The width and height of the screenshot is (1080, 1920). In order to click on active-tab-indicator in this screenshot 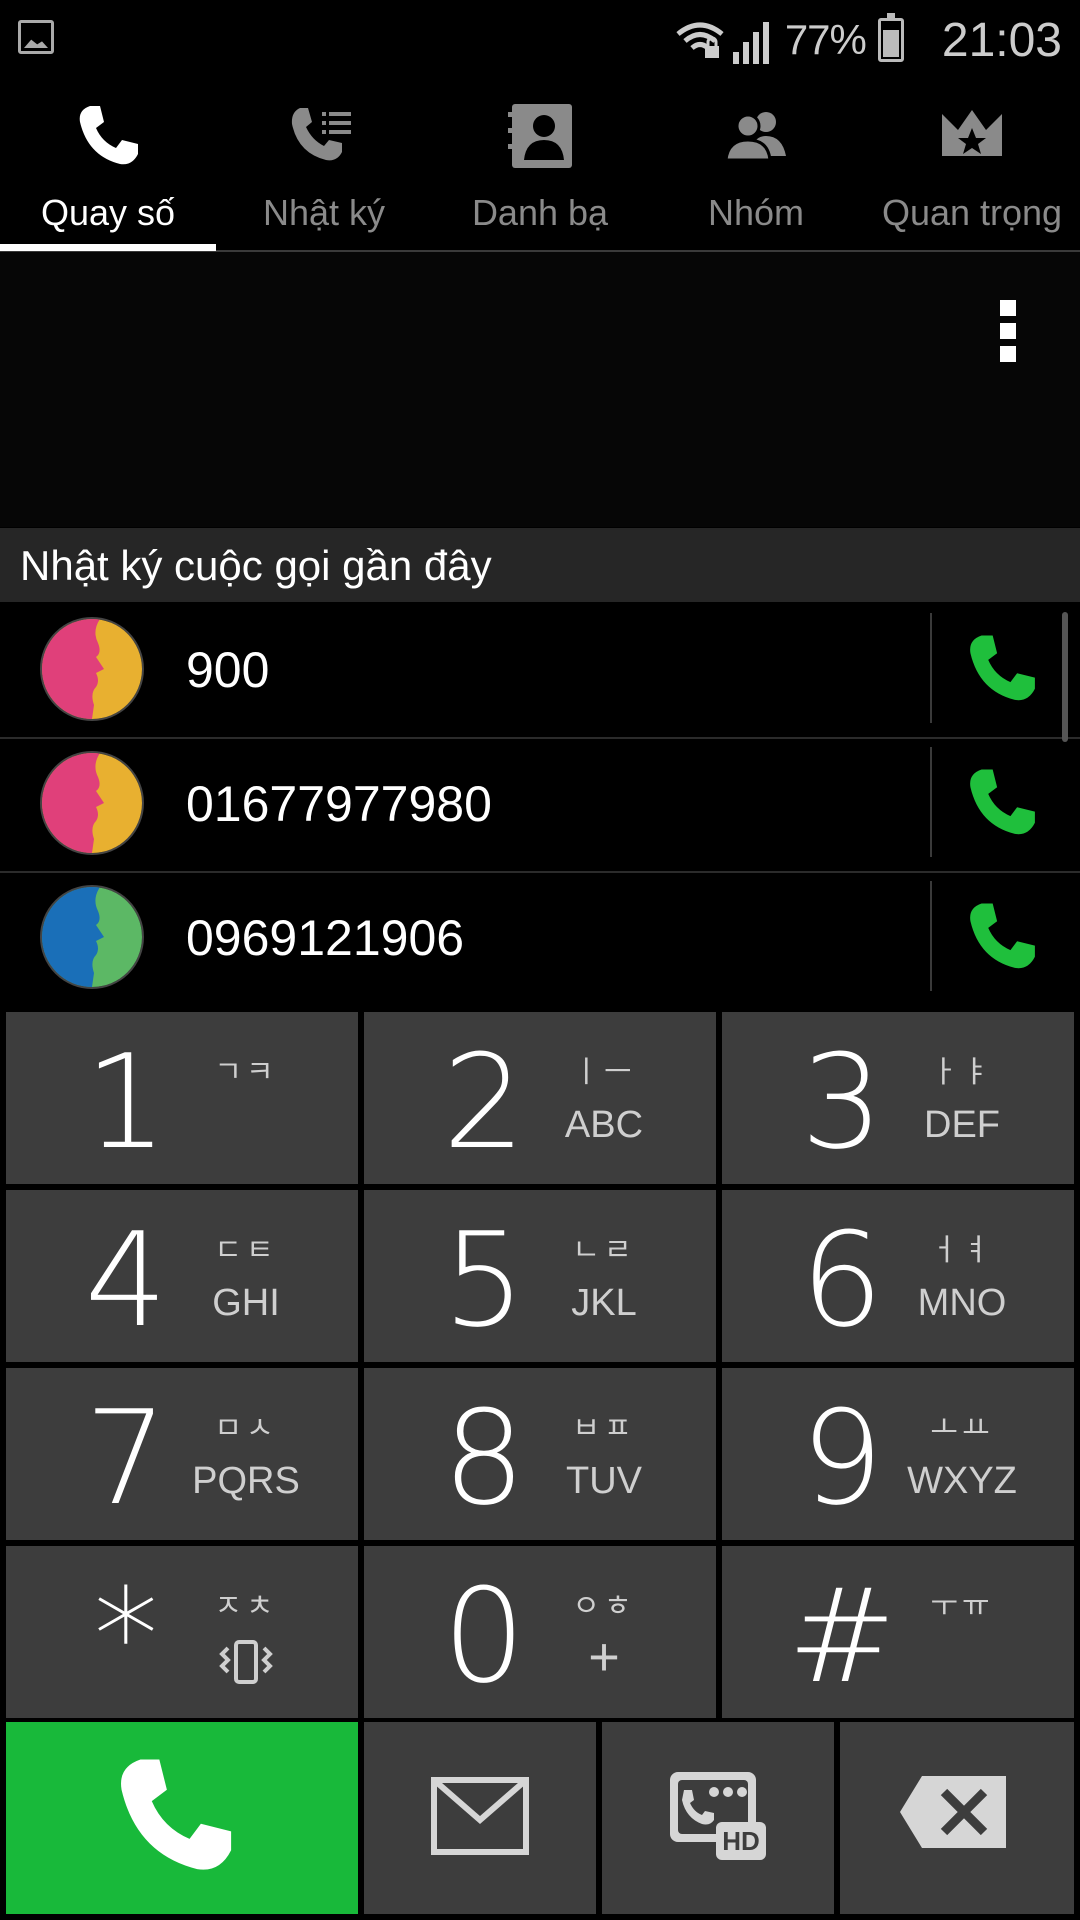, I will do `click(108, 247)`.